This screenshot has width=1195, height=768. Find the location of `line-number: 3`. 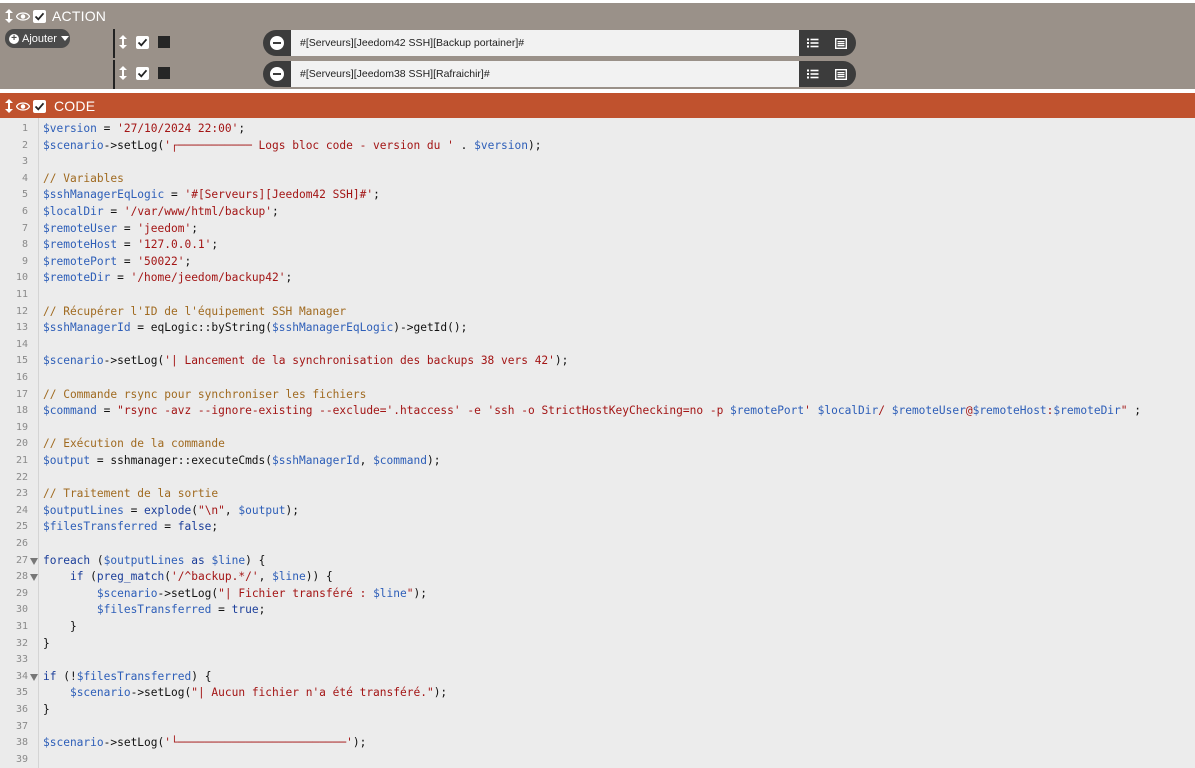

line-number: 3 is located at coordinates (24, 162).